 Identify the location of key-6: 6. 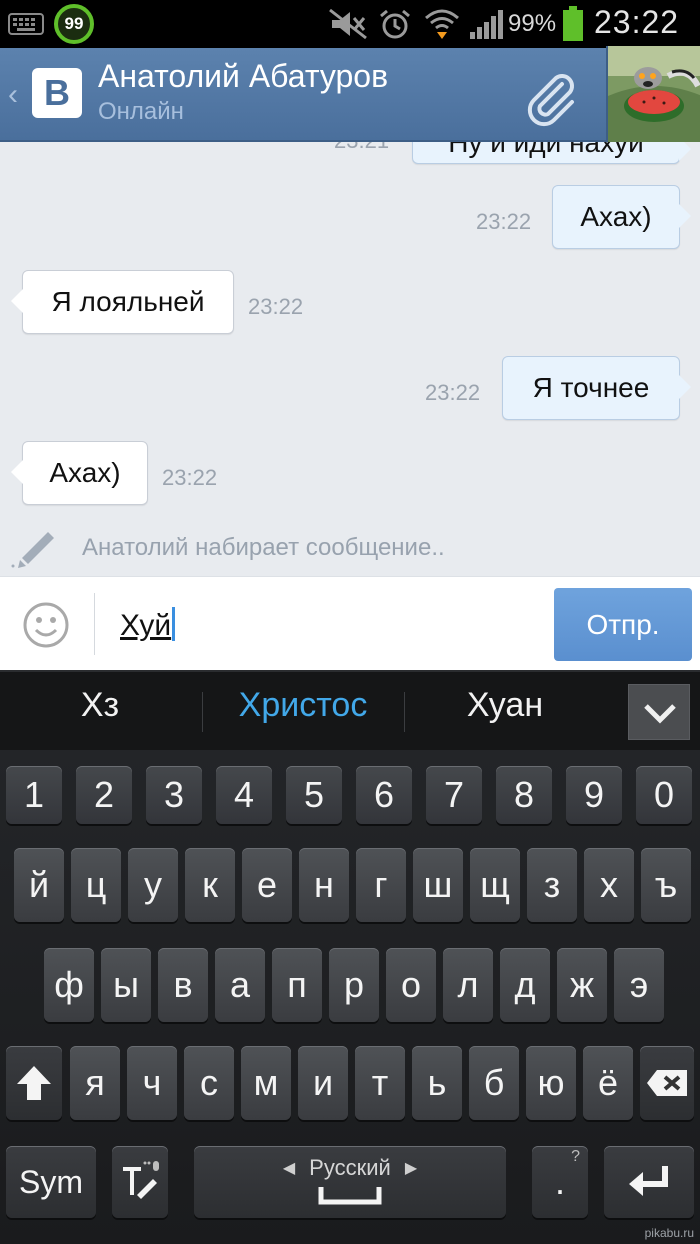
(384, 795).